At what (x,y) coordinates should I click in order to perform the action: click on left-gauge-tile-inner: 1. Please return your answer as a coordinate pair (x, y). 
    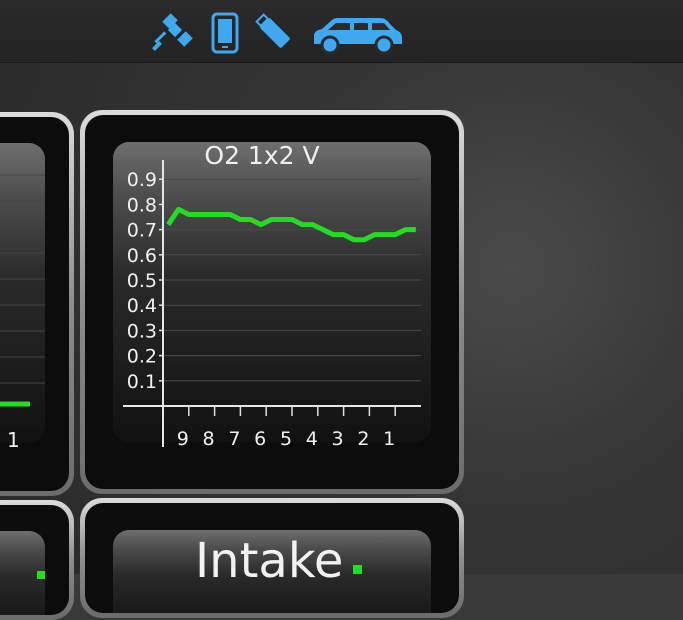
    Looking at the image, I should click on (34, 304).